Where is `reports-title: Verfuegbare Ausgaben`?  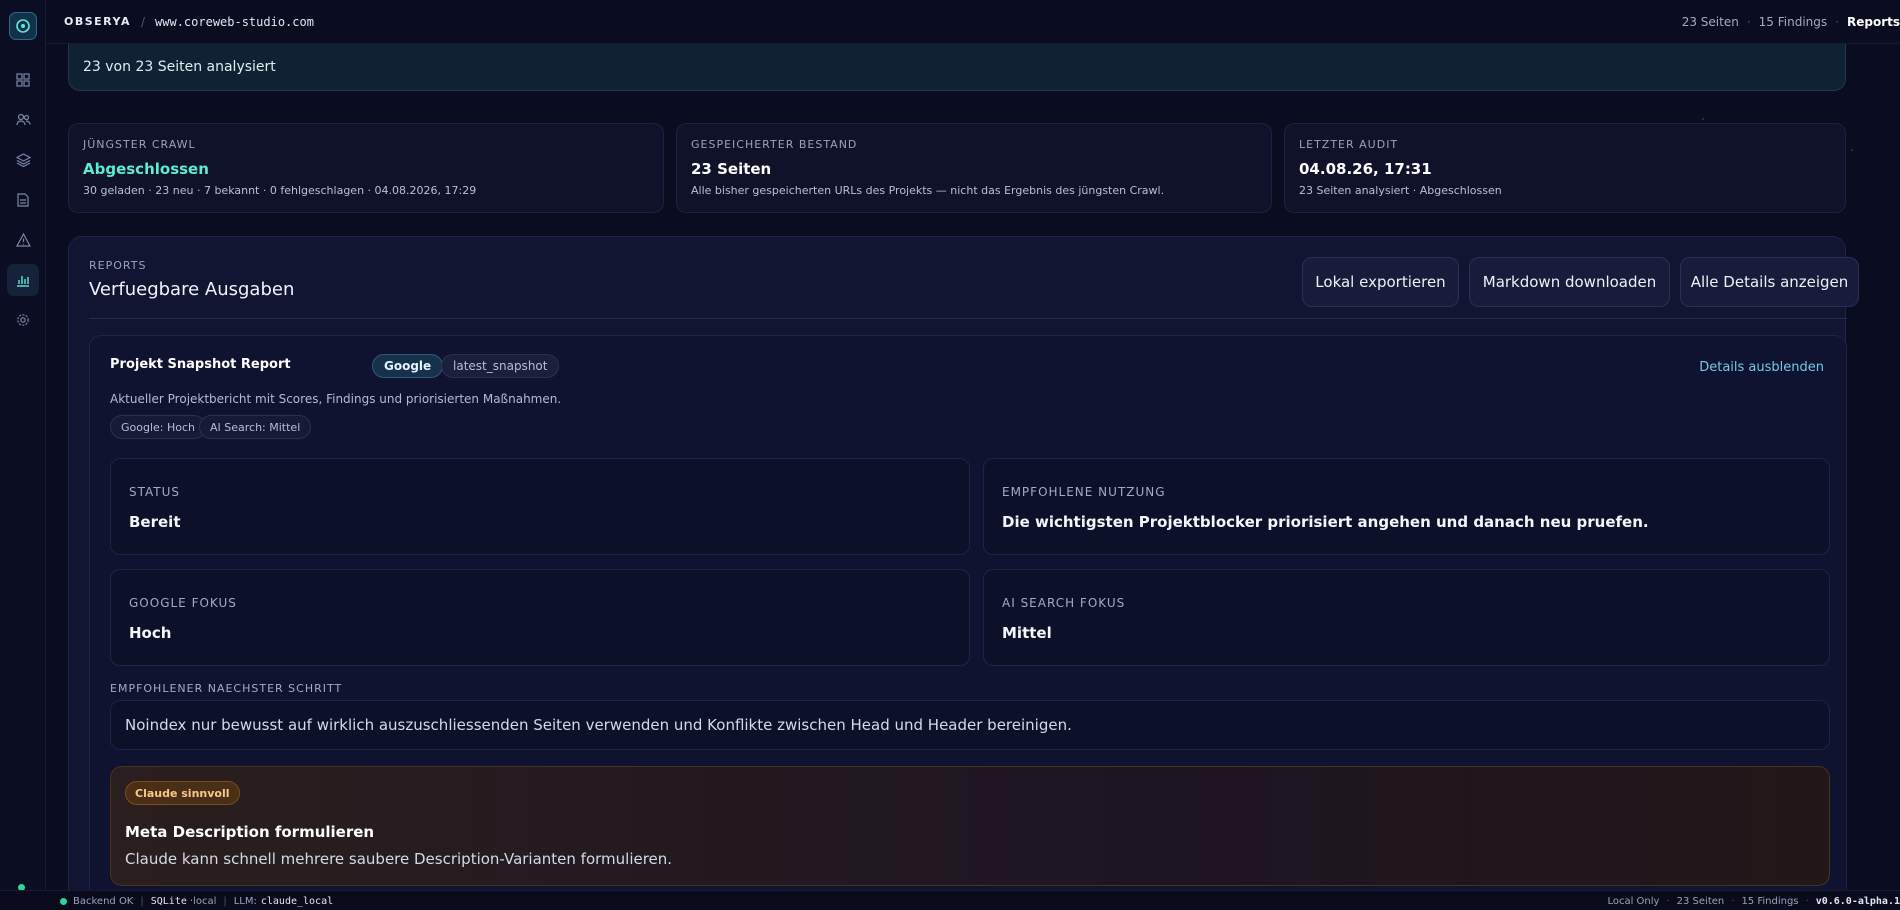 reports-title: Verfuegbare Ausgaben is located at coordinates (192, 289).